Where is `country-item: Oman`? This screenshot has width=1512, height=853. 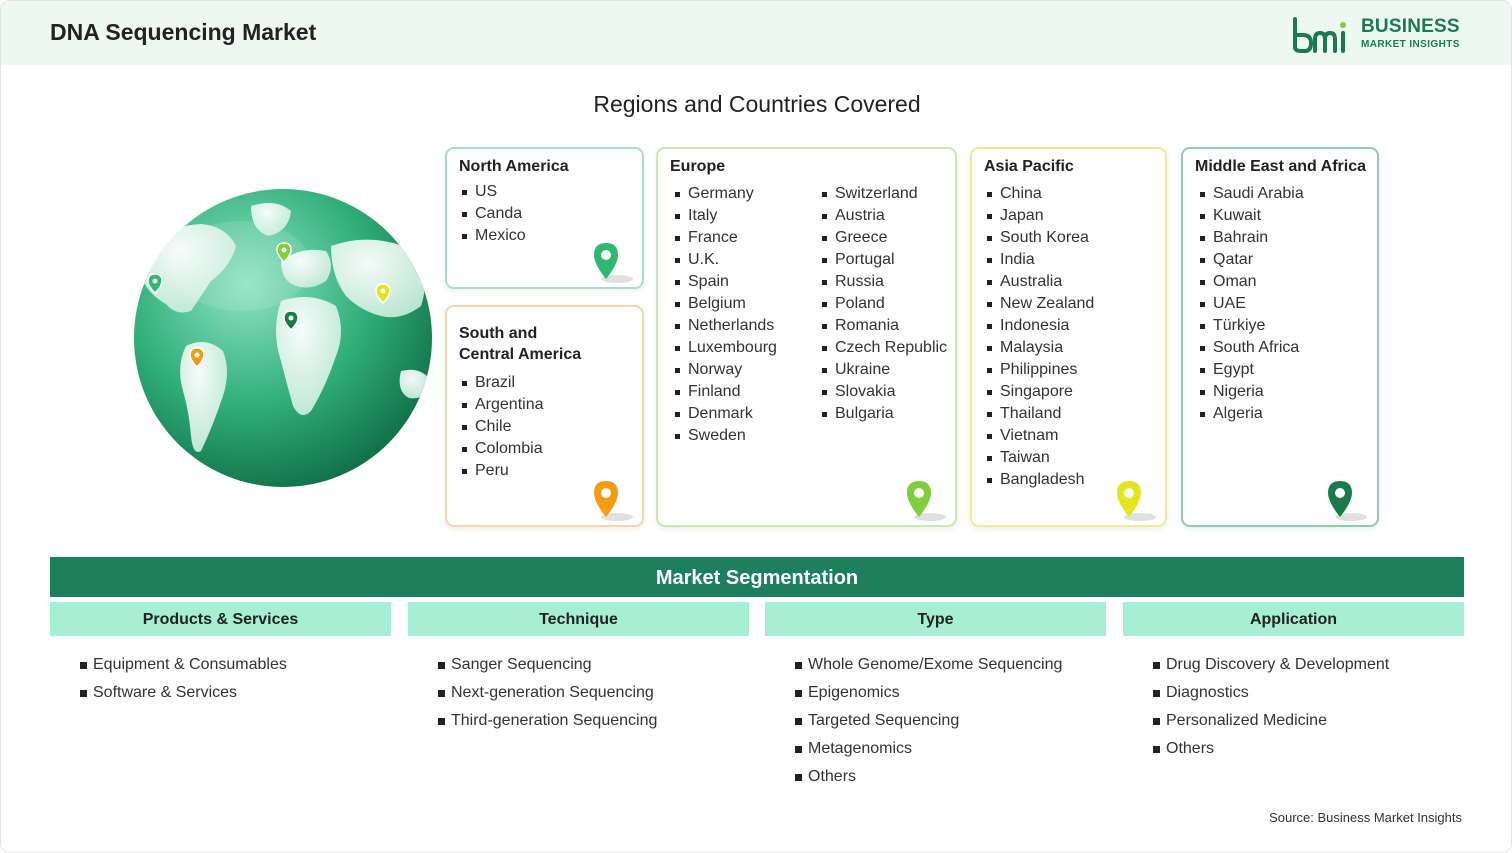 country-item: Oman is located at coordinates (1250, 282).